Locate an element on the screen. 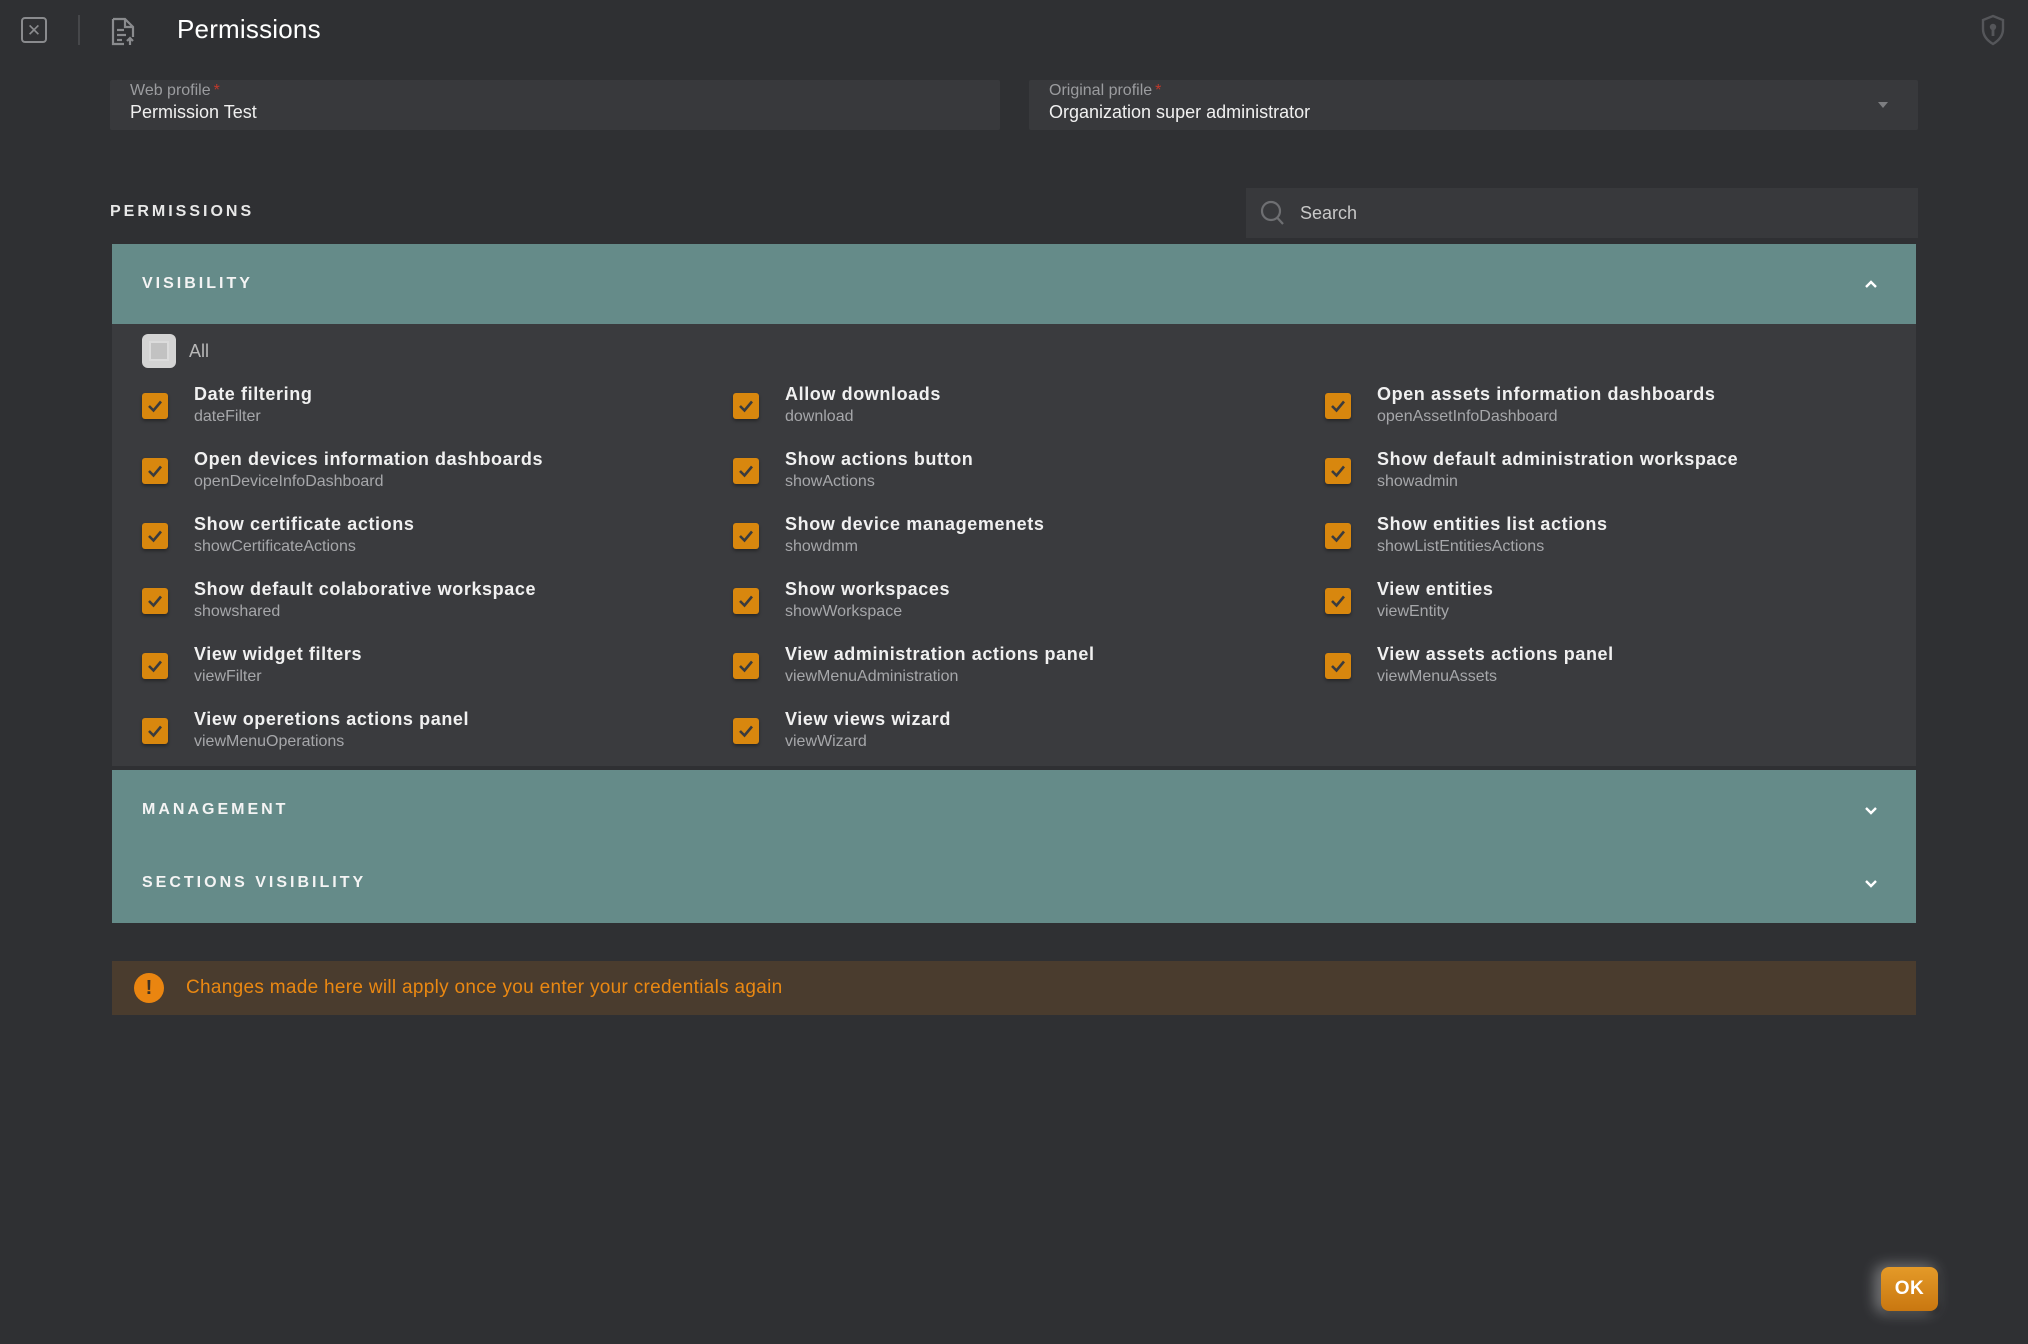 The height and width of the screenshot is (1344, 2028). permission-item-showdmm: Show device managemenets showdmm is located at coordinates (889, 535).